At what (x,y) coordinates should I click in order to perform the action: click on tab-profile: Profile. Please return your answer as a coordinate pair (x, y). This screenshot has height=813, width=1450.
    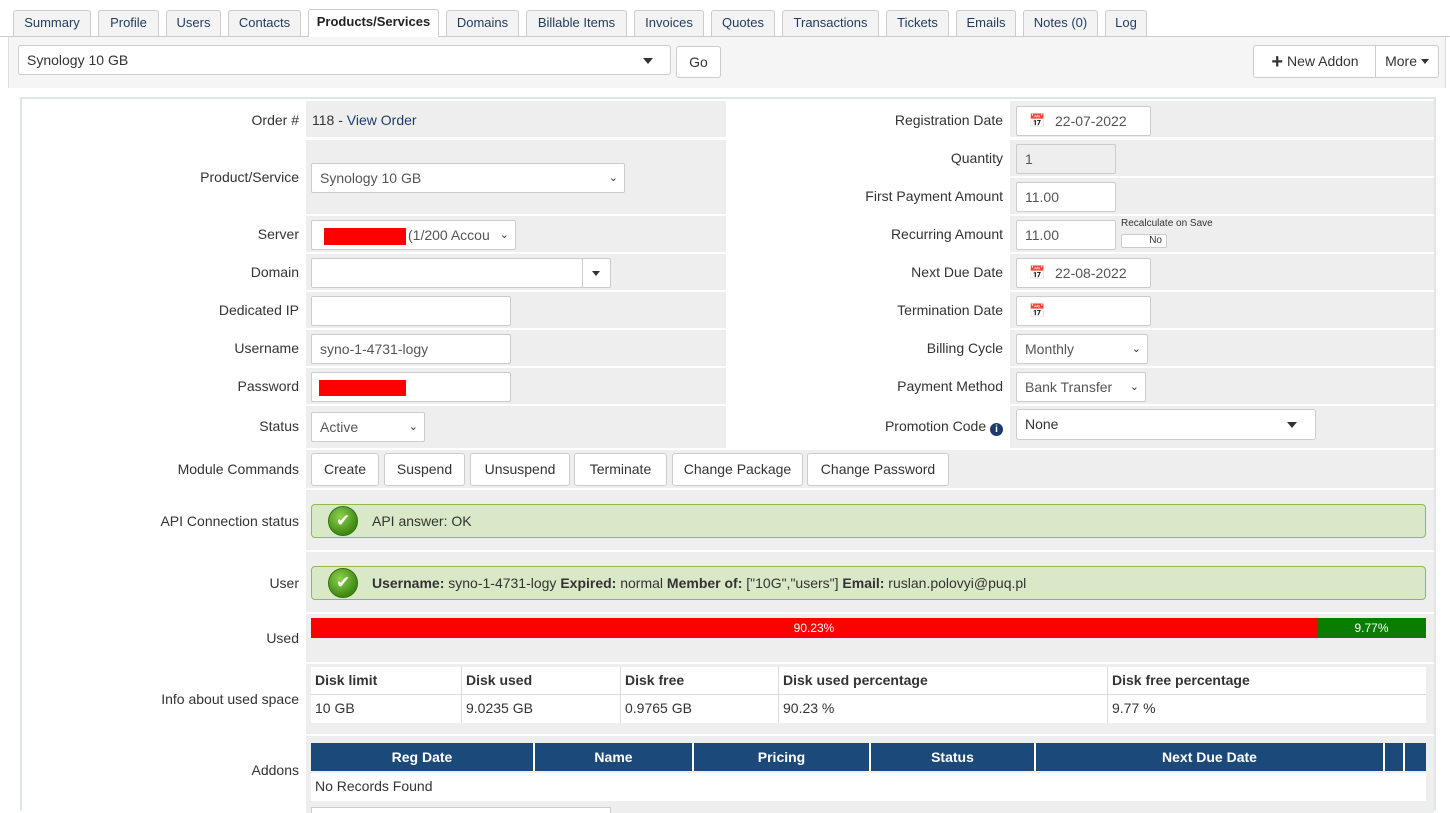
    Looking at the image, I should click on (128, 23).